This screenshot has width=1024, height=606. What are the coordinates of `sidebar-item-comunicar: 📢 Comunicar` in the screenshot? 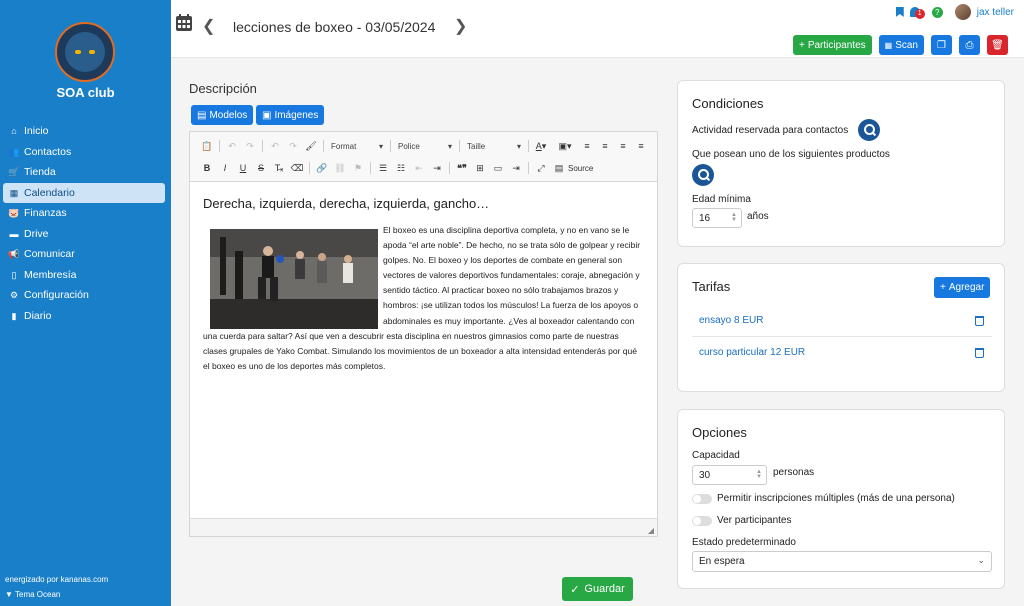 It's located at (82, 254).